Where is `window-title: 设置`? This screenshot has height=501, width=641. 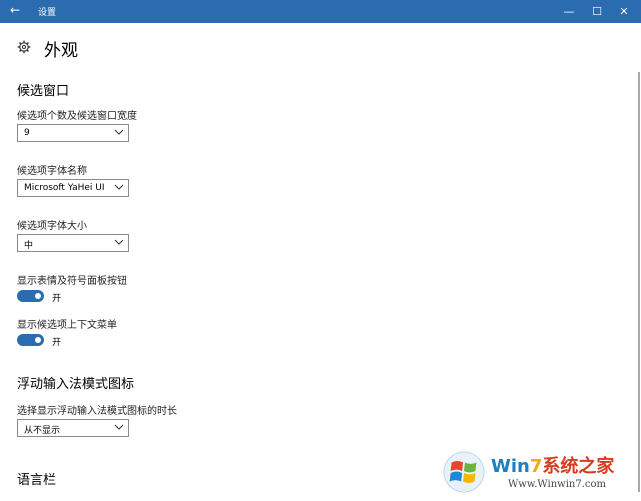
window-title: 设置 is located at coordinates (47, 13).